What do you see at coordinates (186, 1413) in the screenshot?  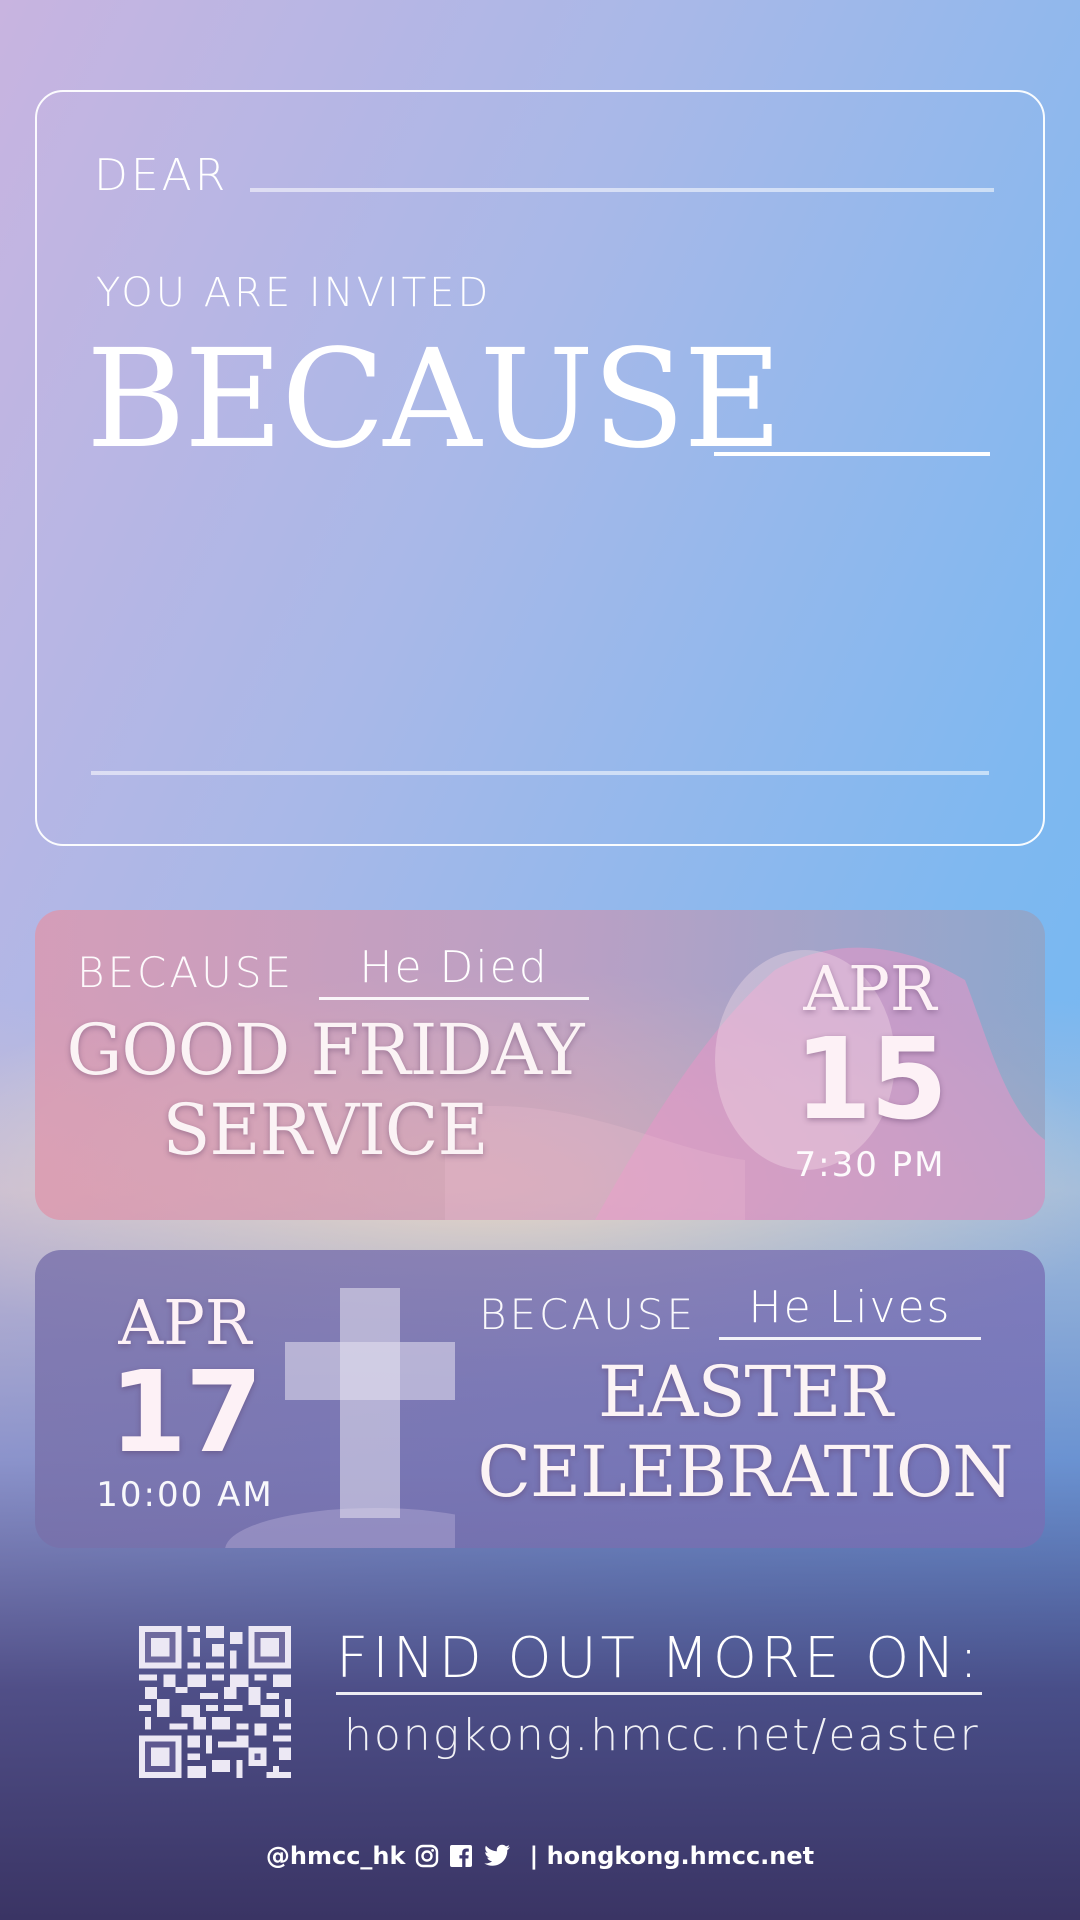 I see `event-day: 17` at bounding box center [186, 1413].